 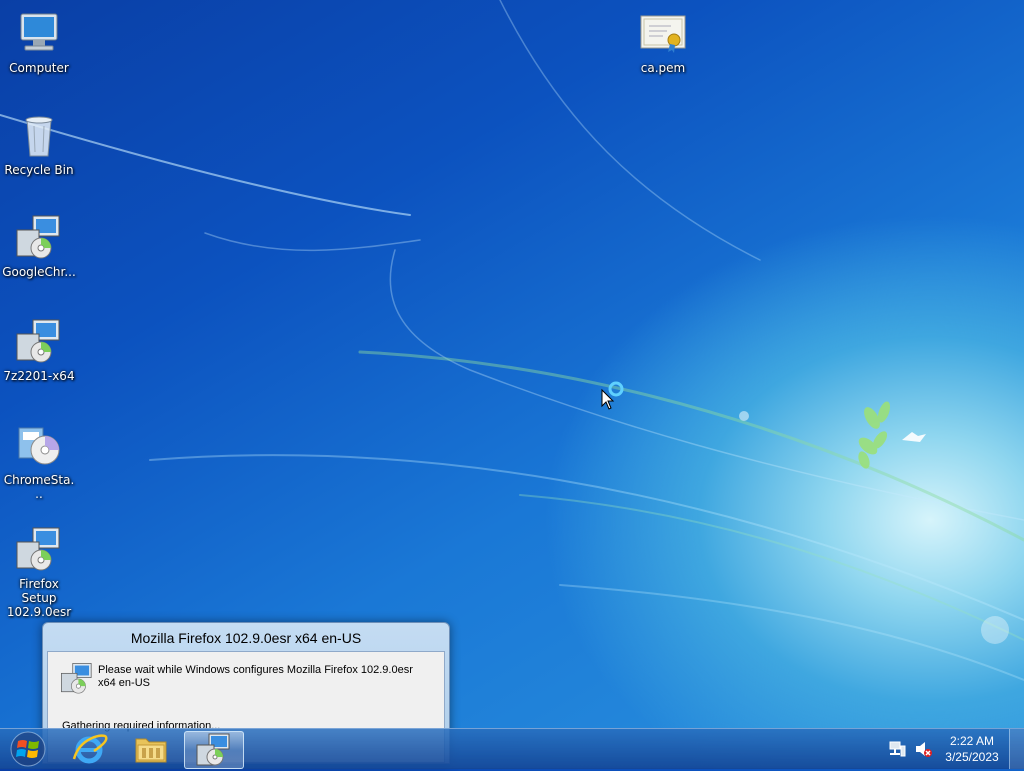 What do you see at coordinates (39, 572) in the screenshot?
I see `desktop-icon-firefox-setup: Firefox Setup 102.9.0esr` at bounding box center [39, 572].